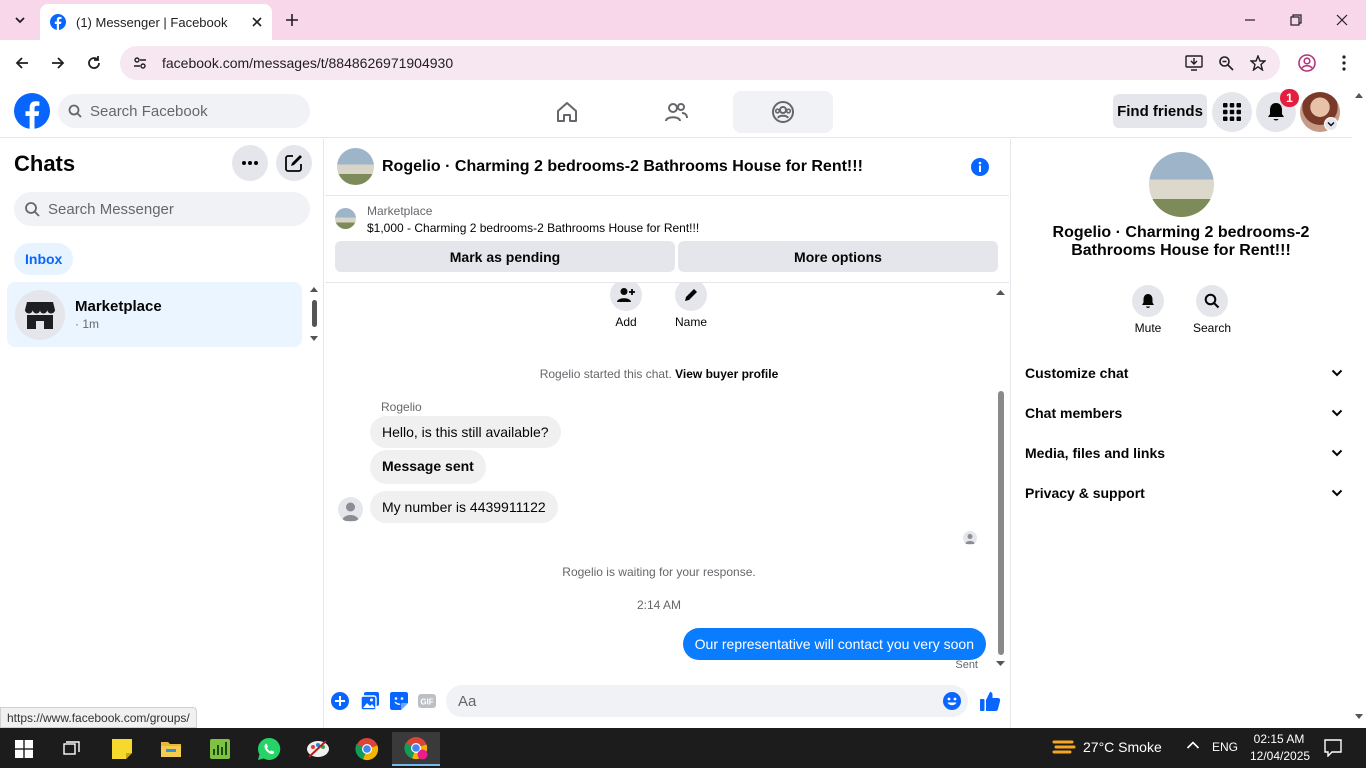 The image size is (1366, 768). I want to click on sender-avatar, so click(350, 509).